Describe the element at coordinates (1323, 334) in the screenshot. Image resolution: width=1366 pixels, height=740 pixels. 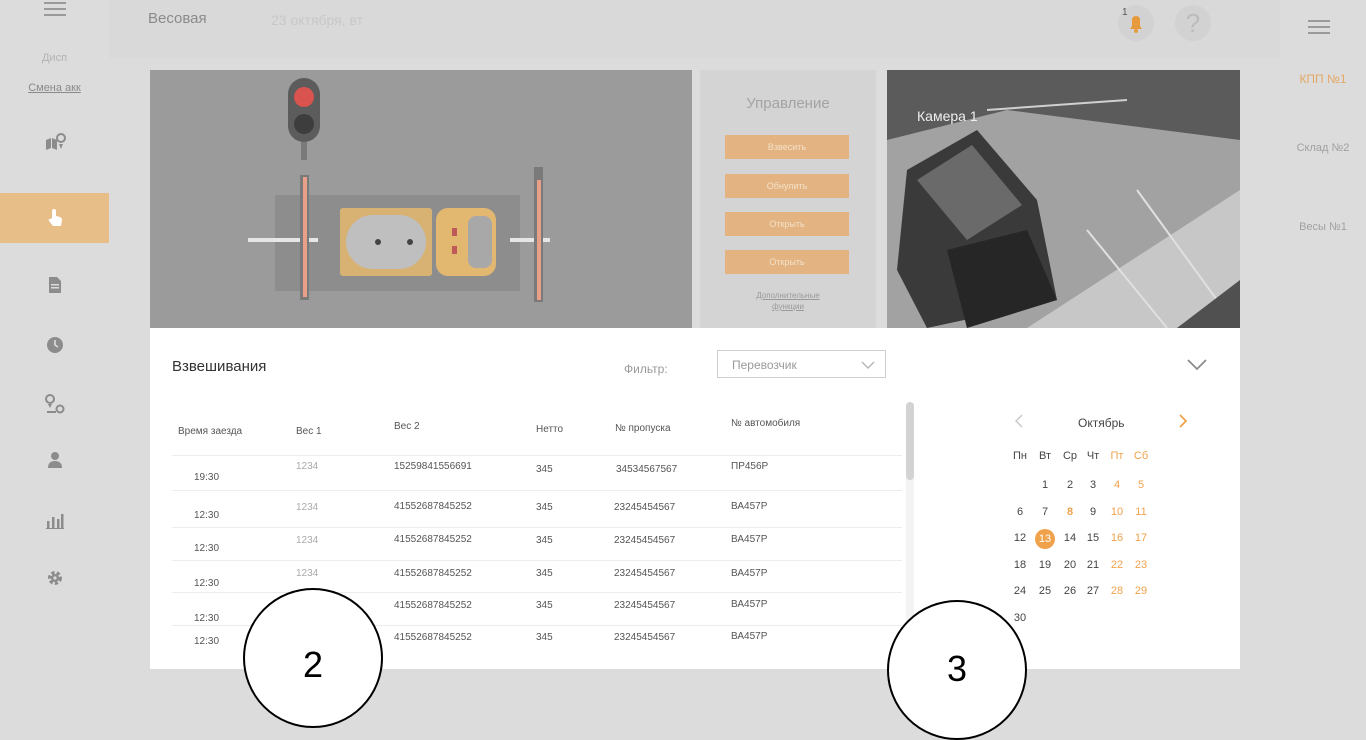
I see `right-sidebar: КПП №1 Склад №2 Весы №1` at that location.